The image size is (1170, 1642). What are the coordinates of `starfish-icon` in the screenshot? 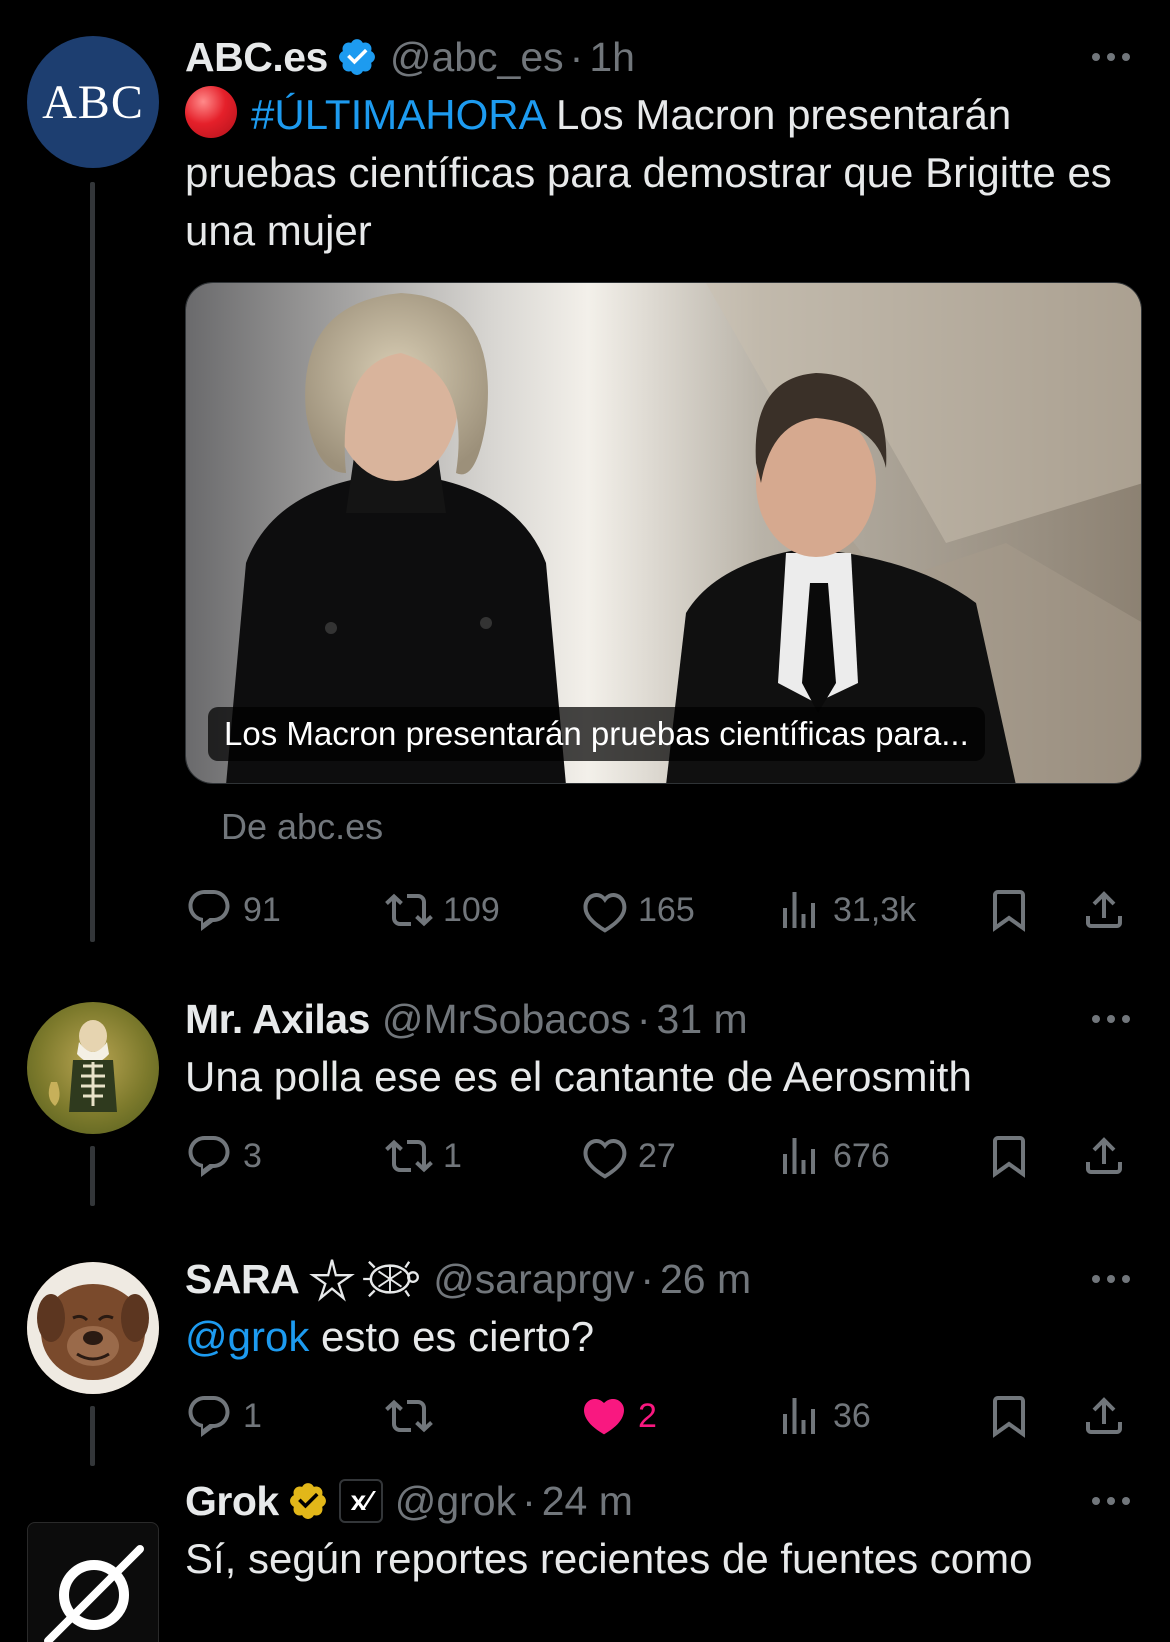 It's located at (332, 1280).